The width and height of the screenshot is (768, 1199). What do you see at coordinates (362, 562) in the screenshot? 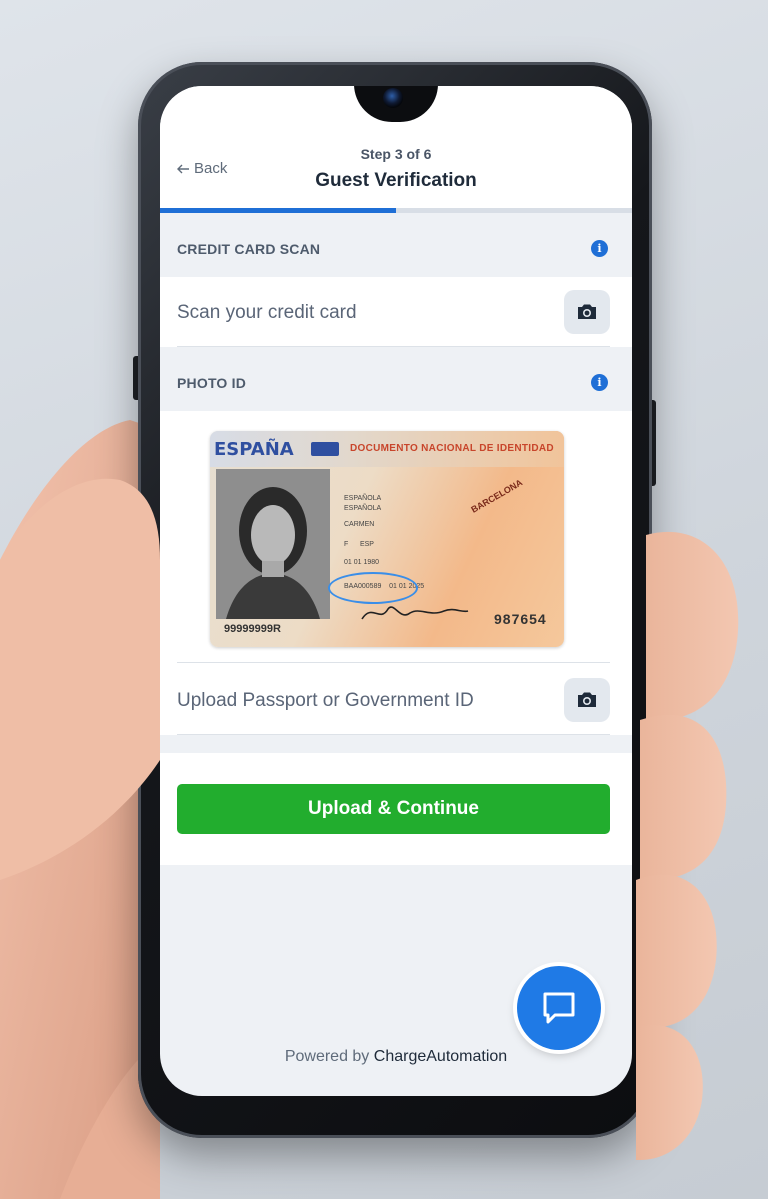
I see `id-card-field: 01 01 1980` at bounding box center [362, 562].